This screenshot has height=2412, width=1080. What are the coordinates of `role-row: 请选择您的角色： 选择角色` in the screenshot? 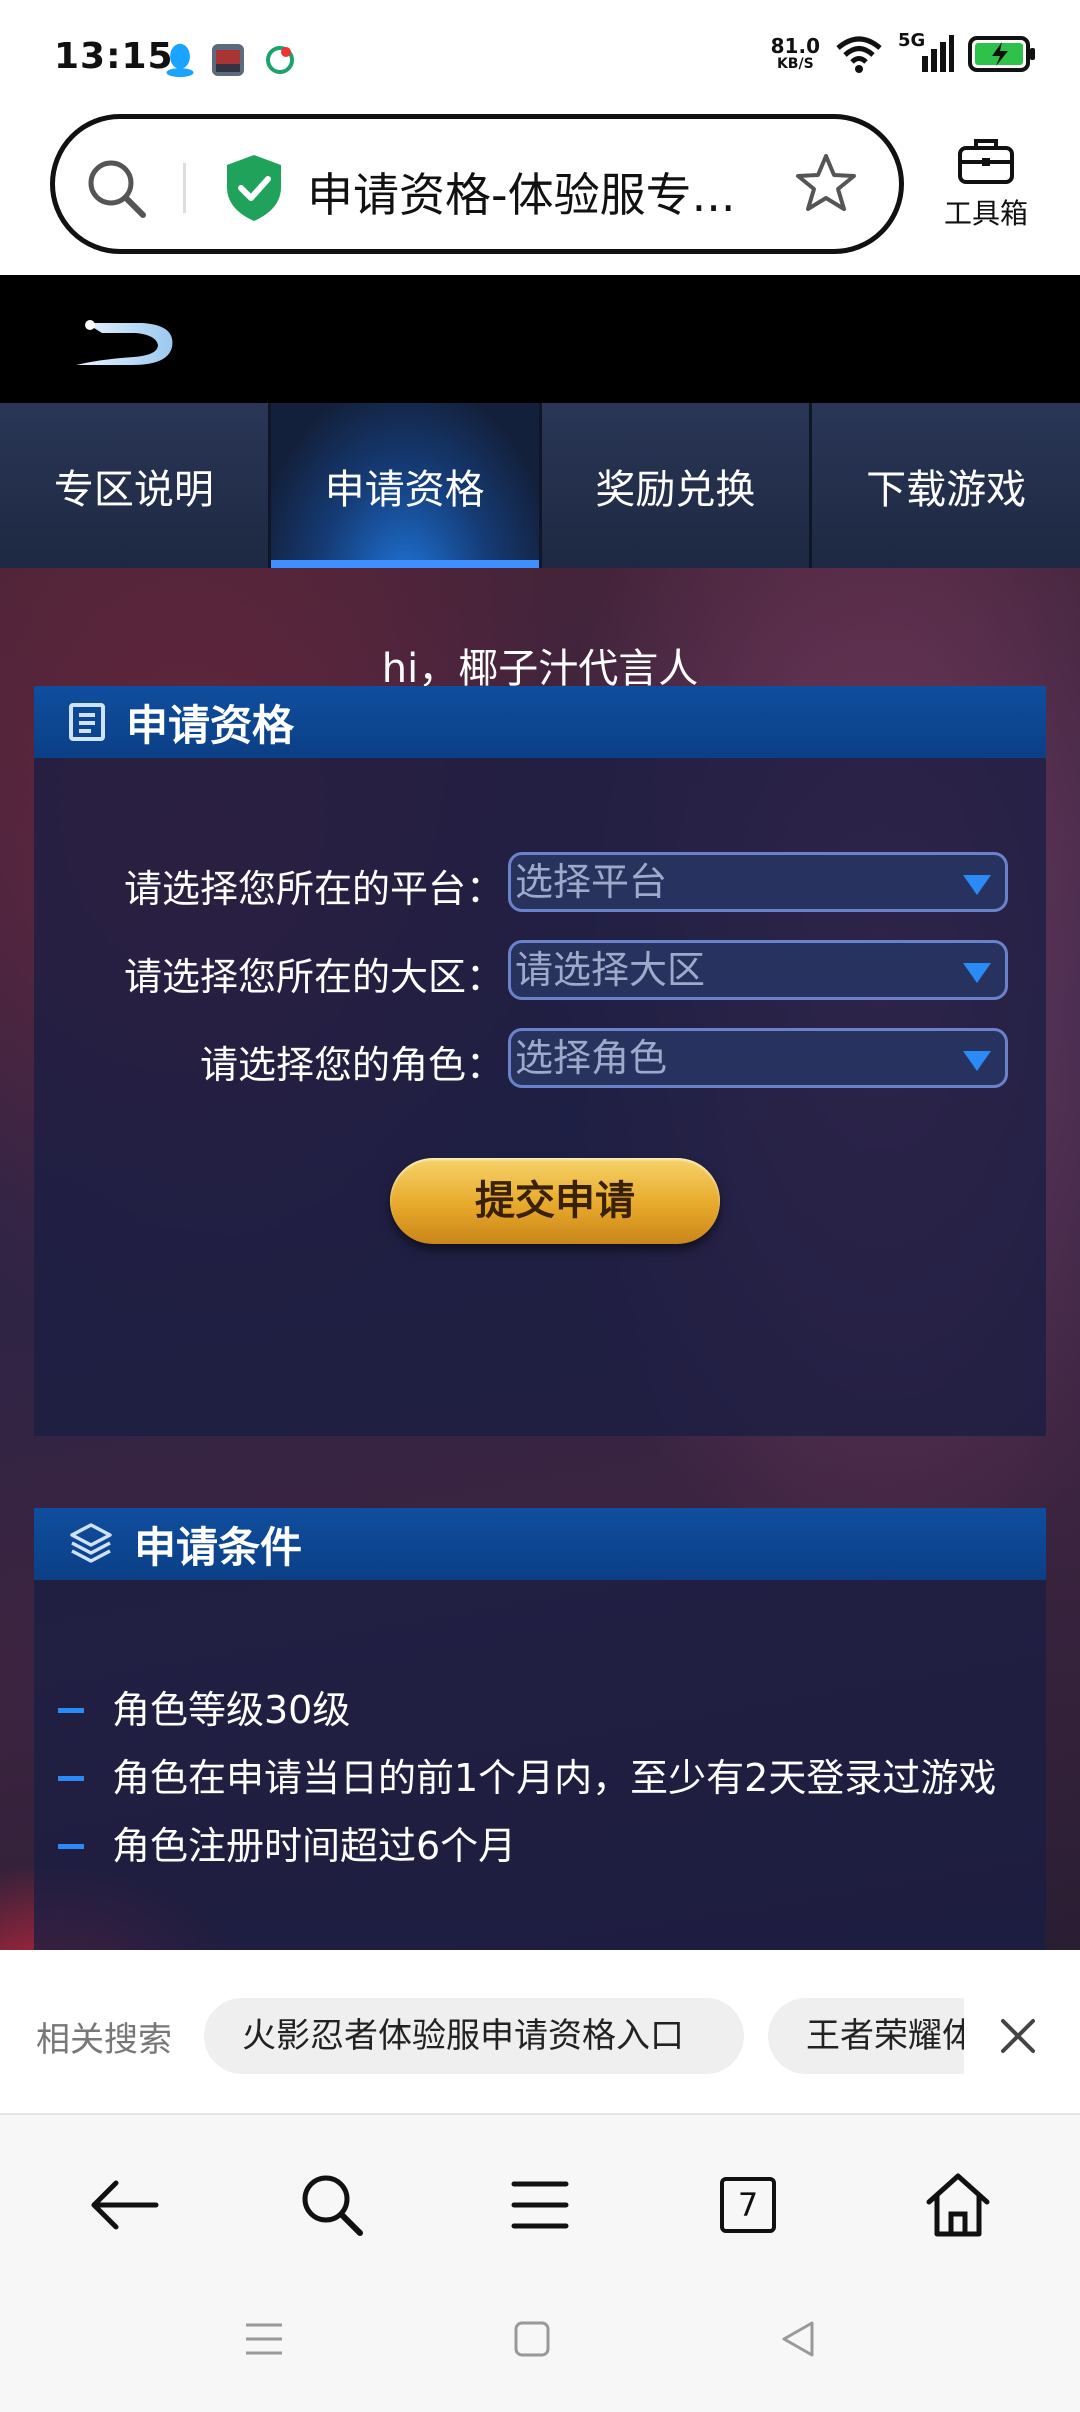 It's located at (540, 1058).